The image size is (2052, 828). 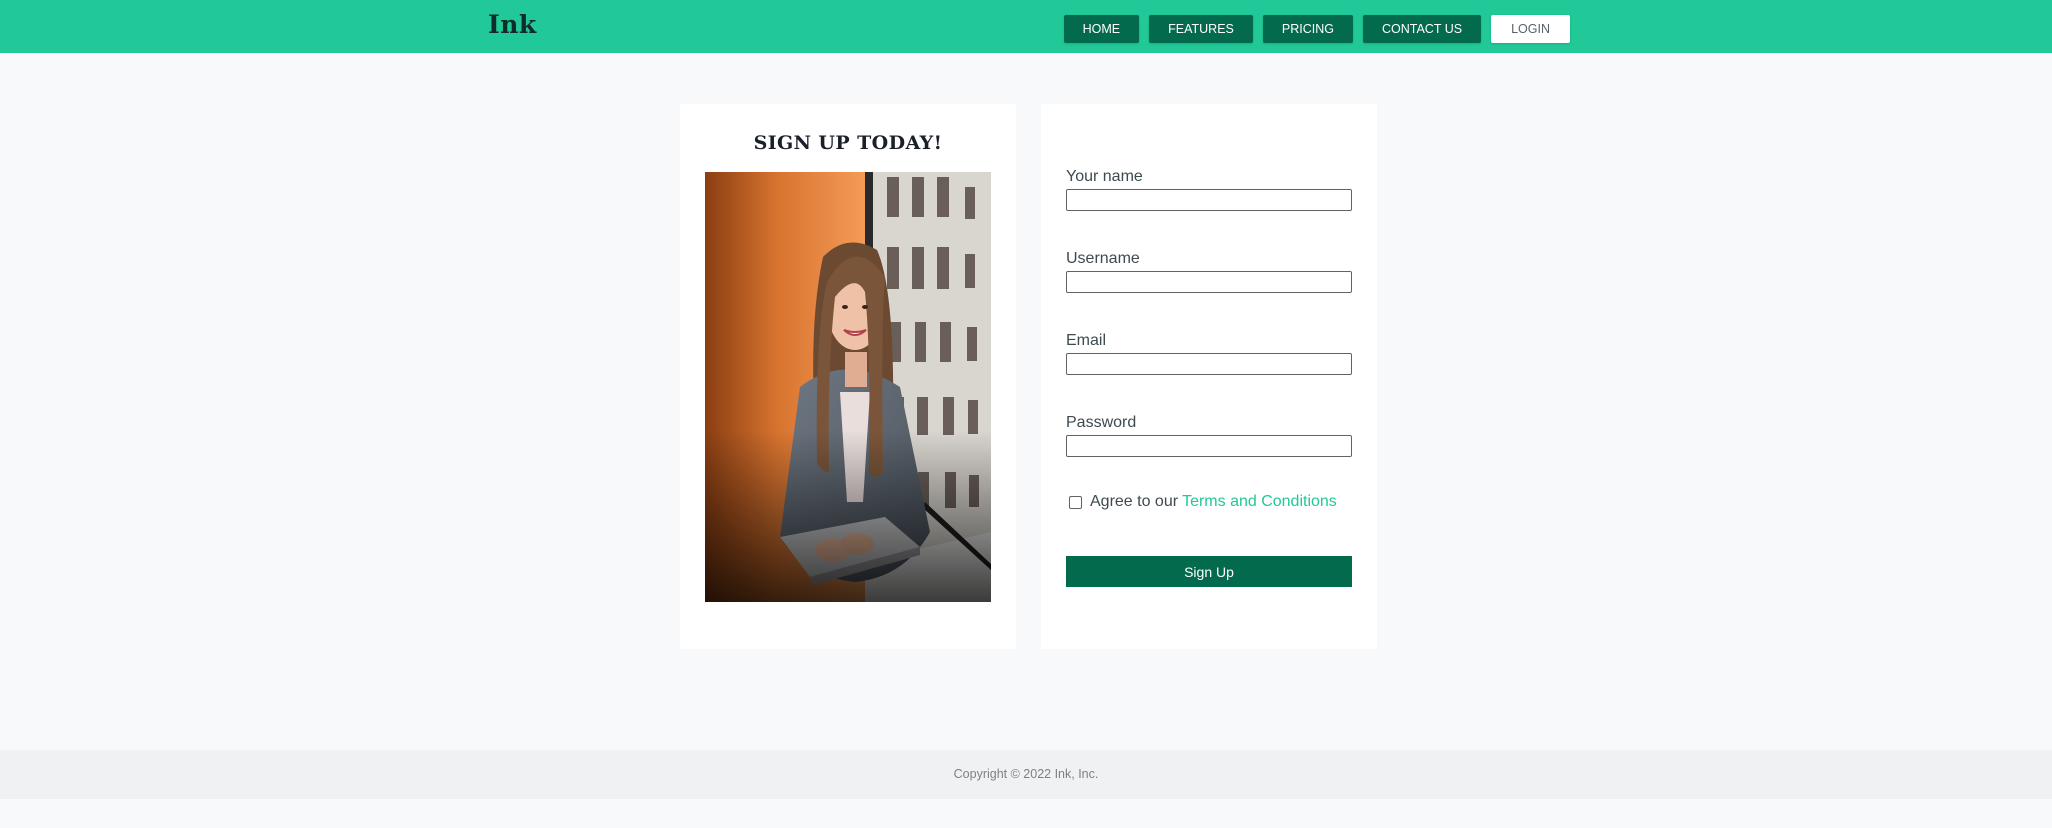 What do you see at coordinates (1134, 501) in the screenshot?
I see `agree-text: Agree to our` at bounding box center [1134, 501].